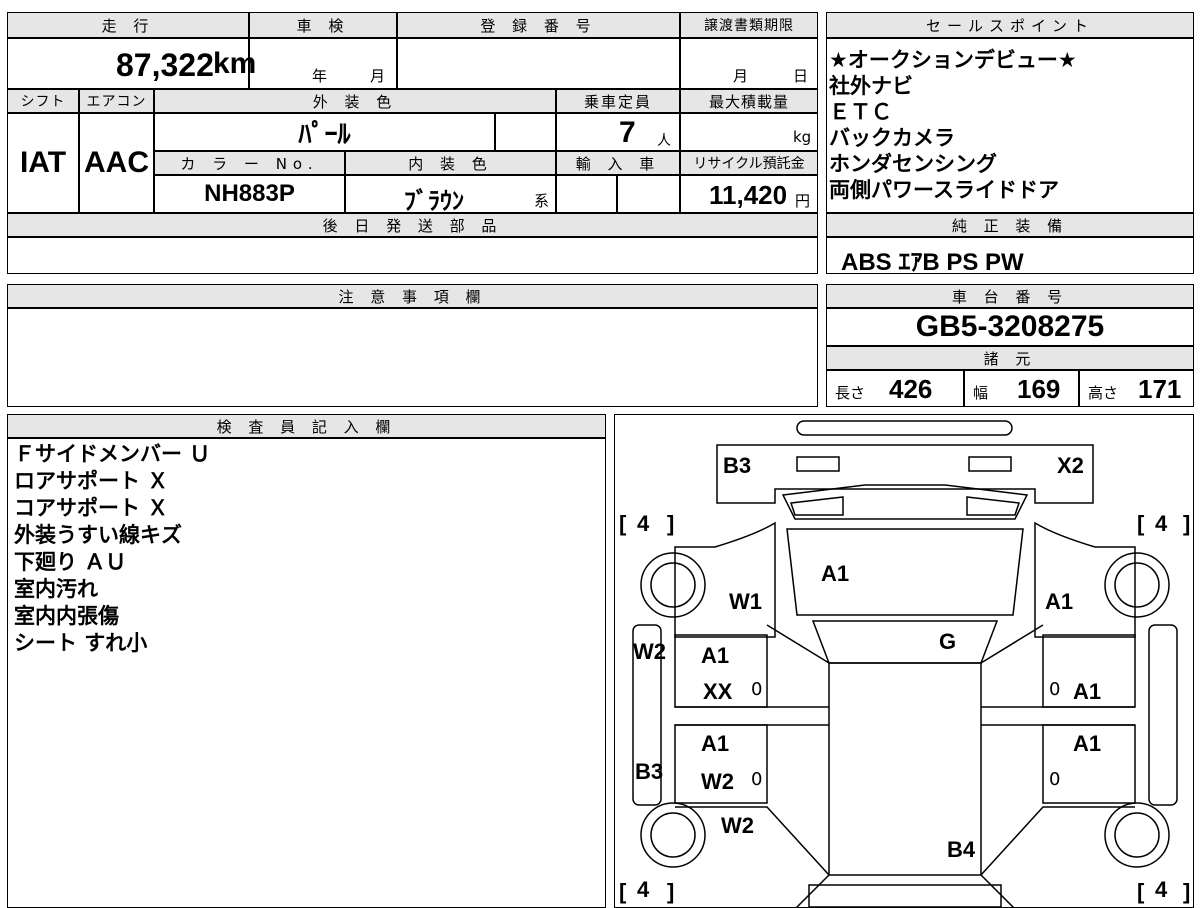  What do you see at coordinates (718, 691) in the screenshot?
I see `damage-mark-door-fl-2: XX` at bounding box center [718, 691].